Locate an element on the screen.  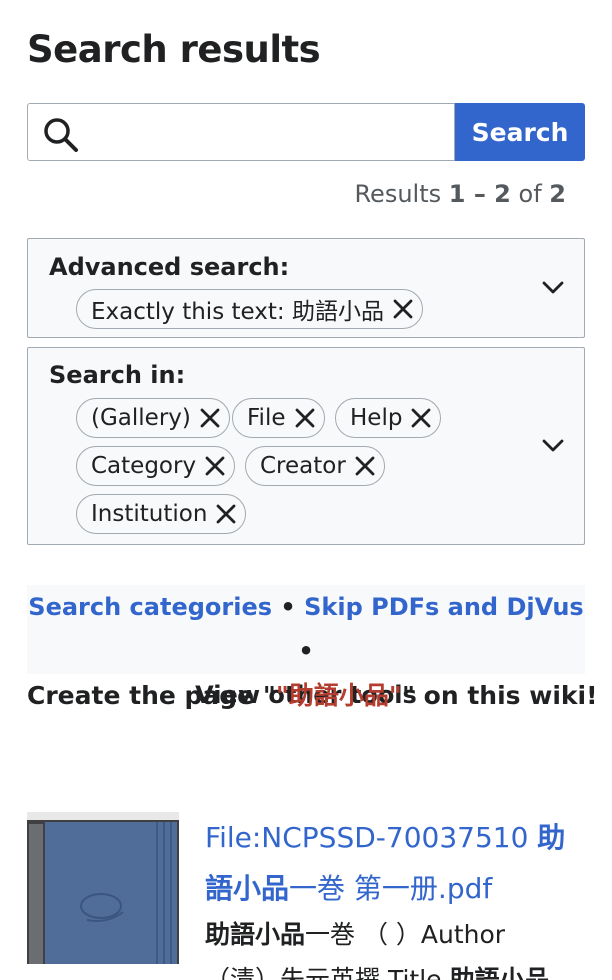
snippet-text: （清）朱元英撰 Title is located at coordinates (327, 972).